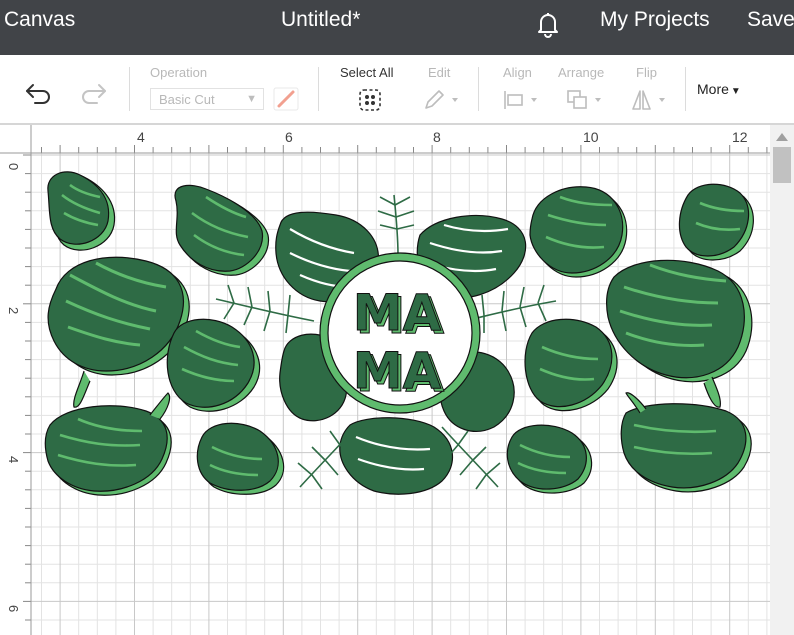  What do you see at coordinates (13, 310) in the screenshot?
I see `ruler-label-2: 2` at bounding box center [13, 310].